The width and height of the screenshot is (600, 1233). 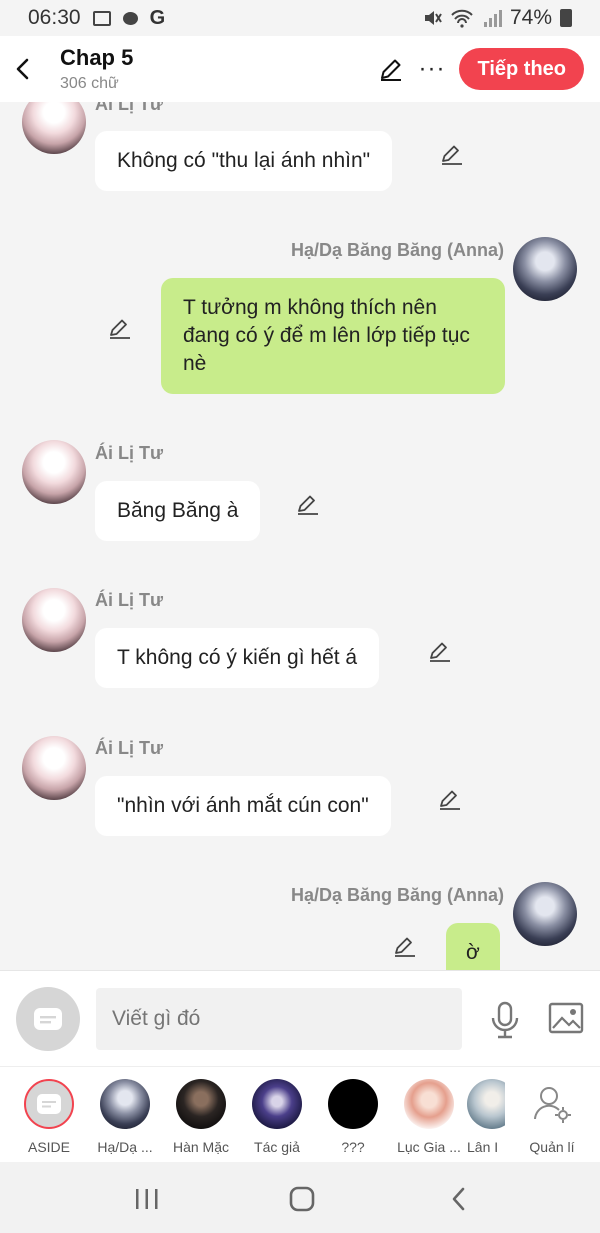 I want to click on google-notification-icon: G, so click(x=157, y=17).